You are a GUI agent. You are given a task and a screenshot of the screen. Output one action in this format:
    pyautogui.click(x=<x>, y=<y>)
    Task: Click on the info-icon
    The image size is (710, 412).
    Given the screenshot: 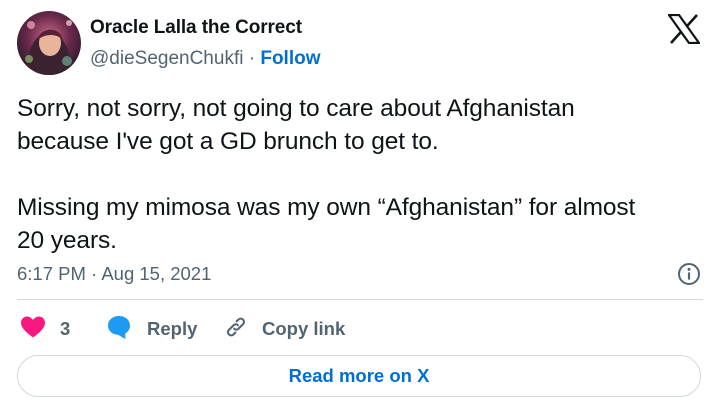 What is the action you would take?
    pyautogui.click(x=689, y=274)
    